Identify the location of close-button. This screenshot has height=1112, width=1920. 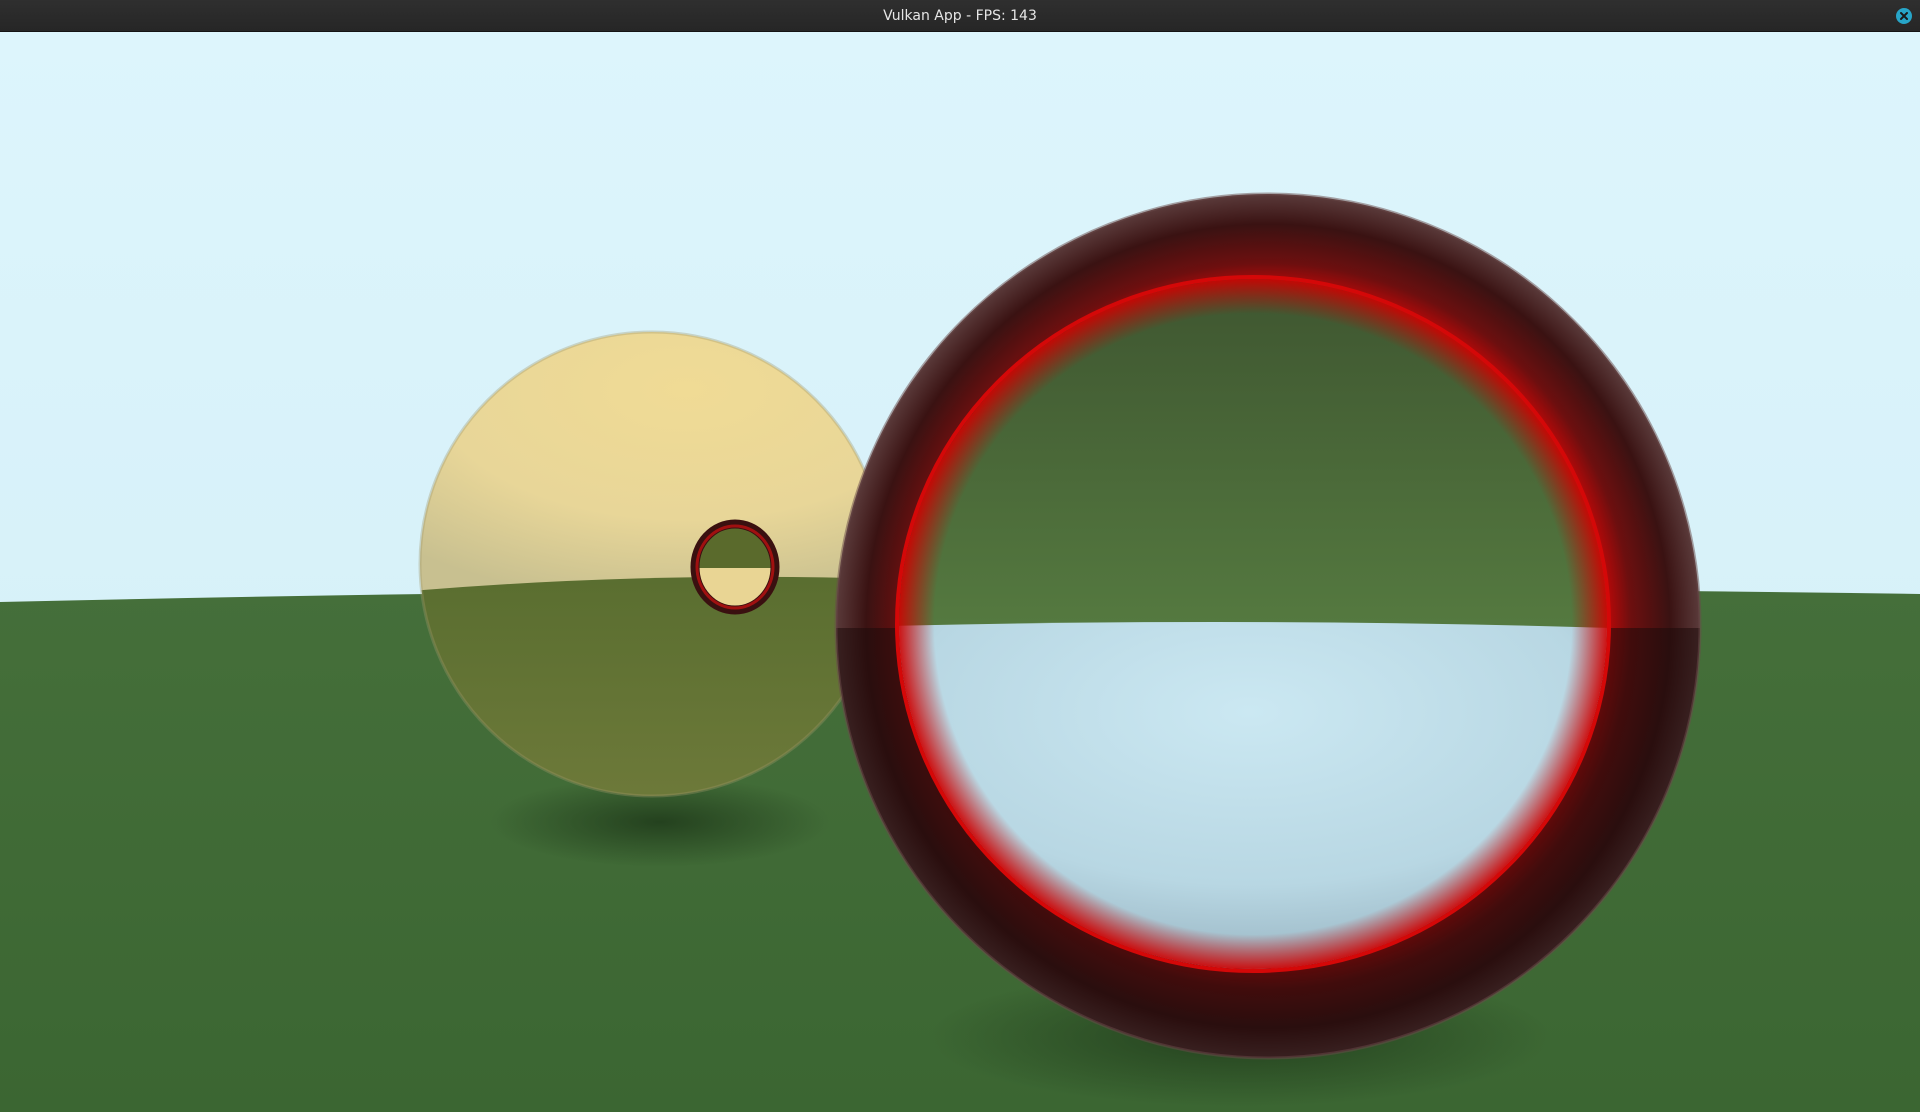
(1904, 16).